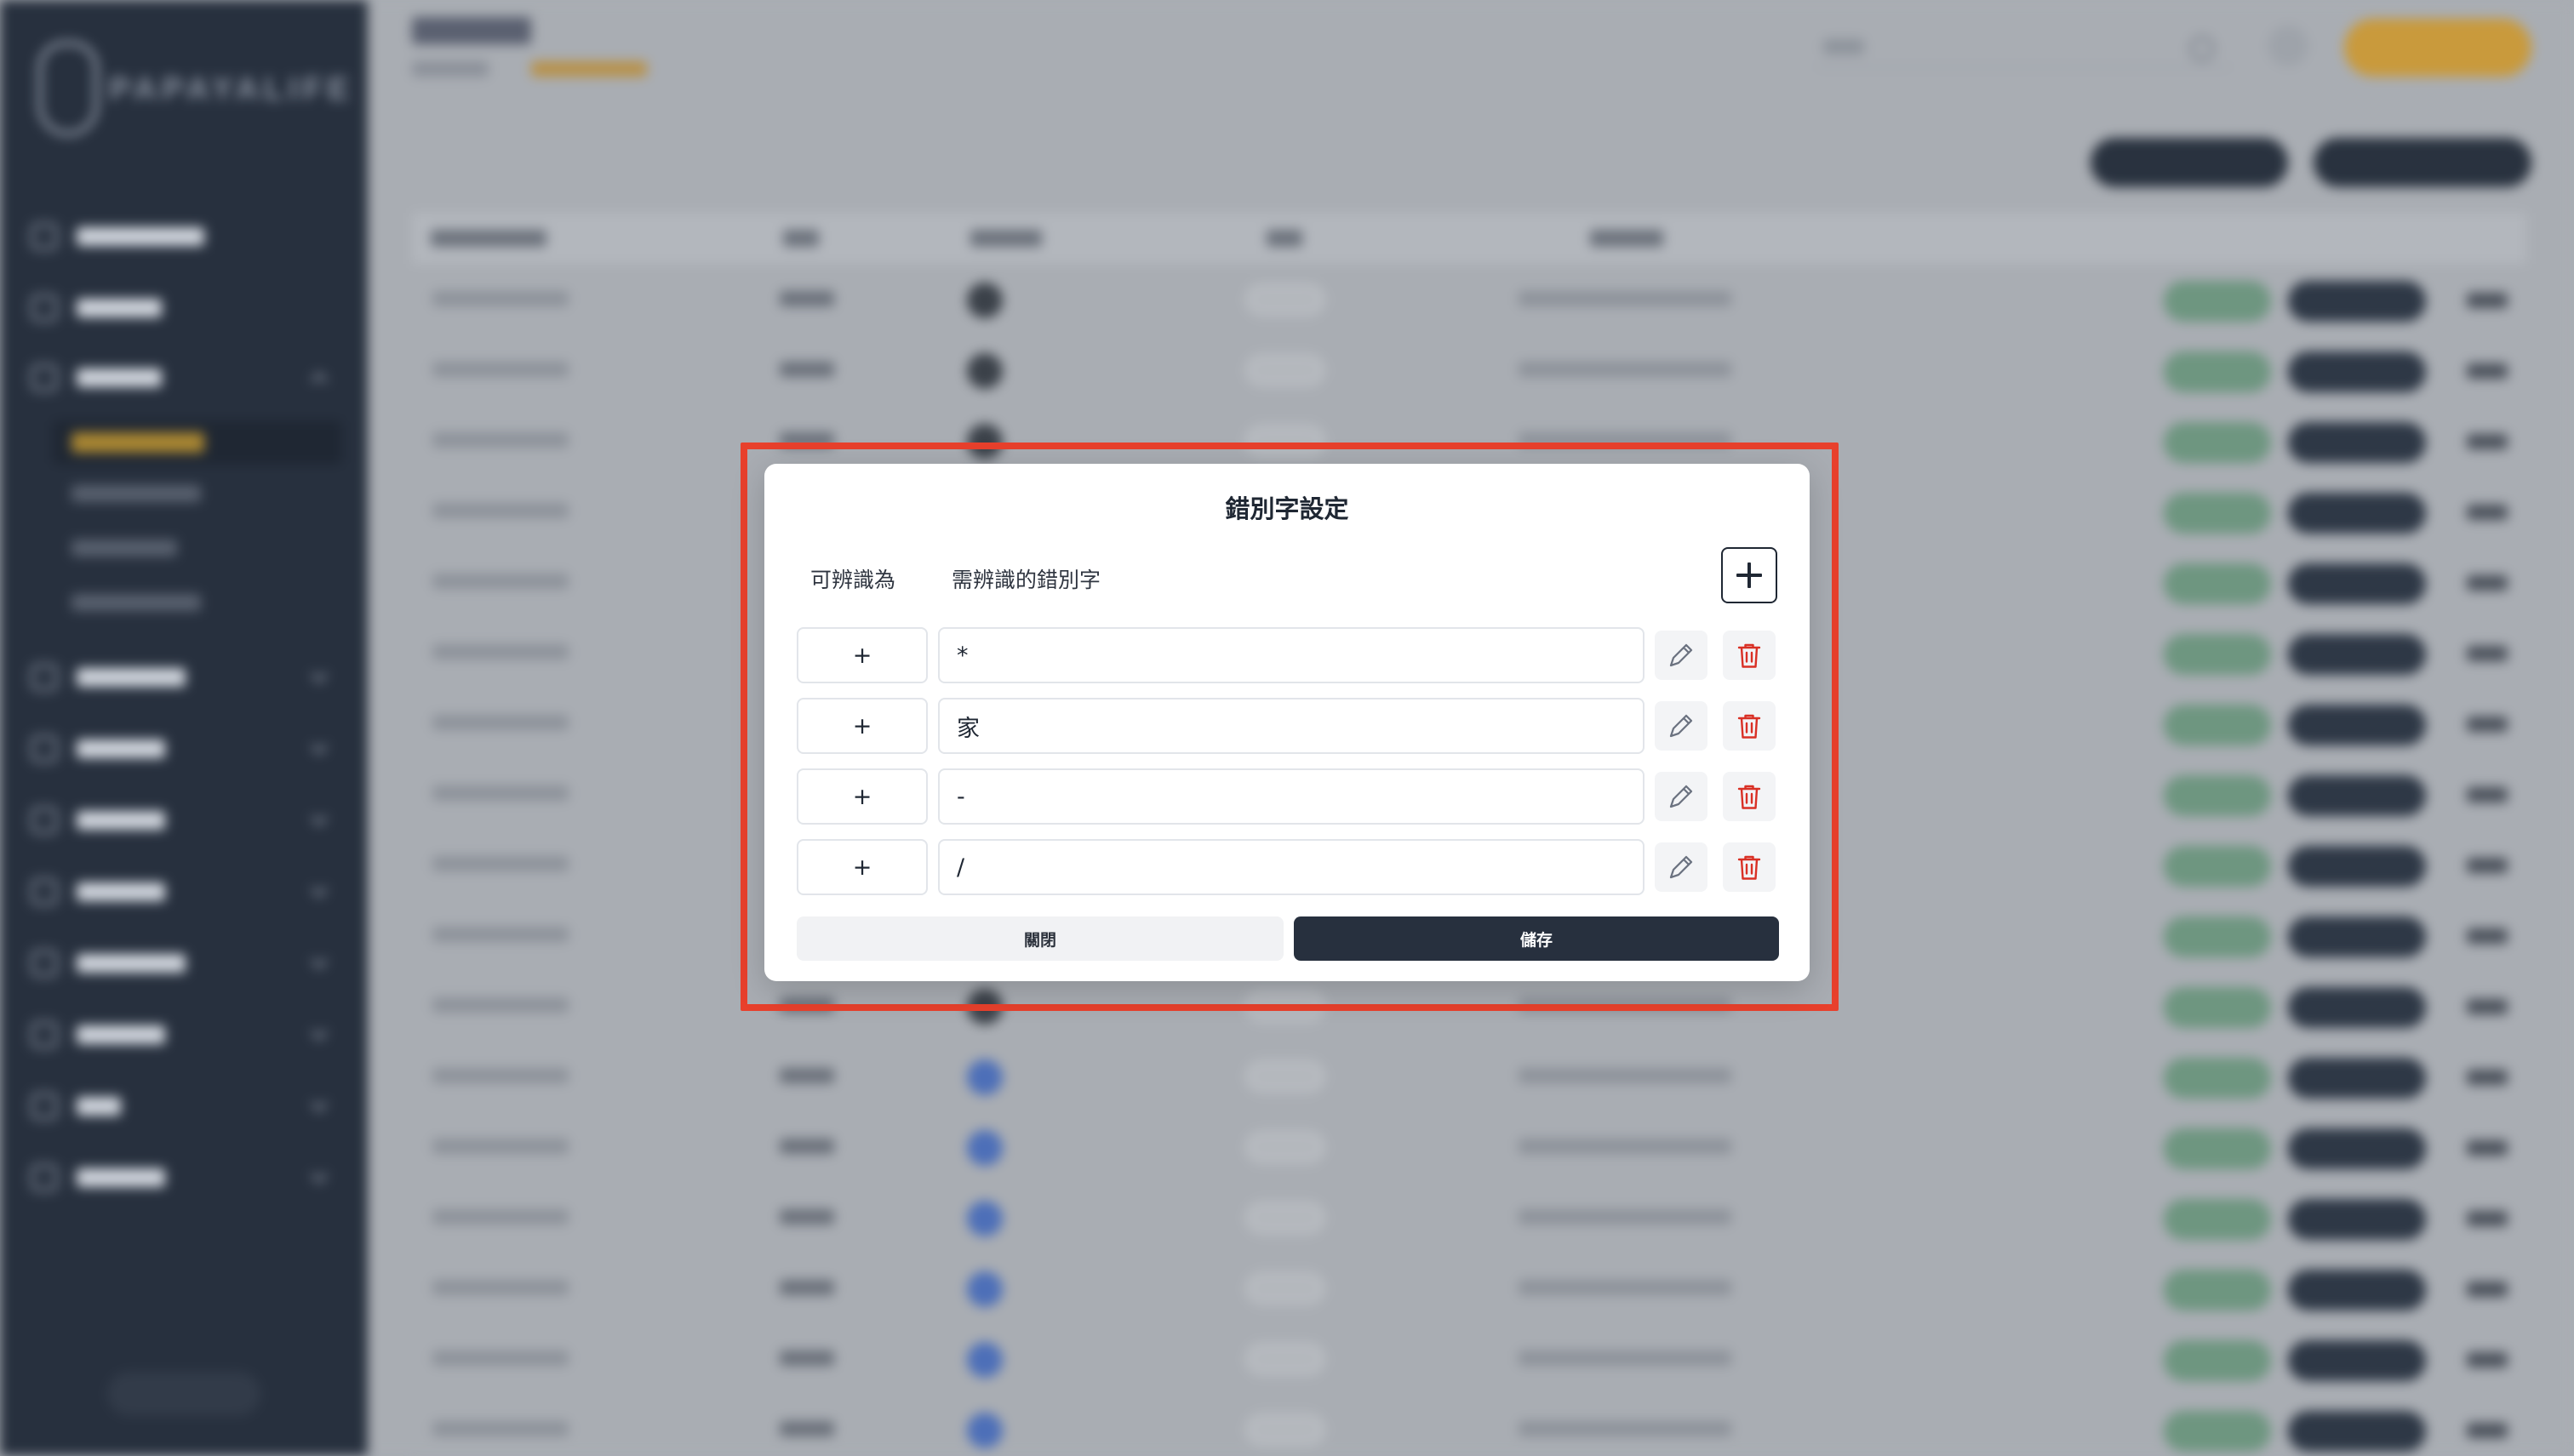 This screenshot has height=1456, width=2574. What do you see at coordinates (2288, 46) in the screenshot?
I see `notification-button` at bounding box center [2288, 46].